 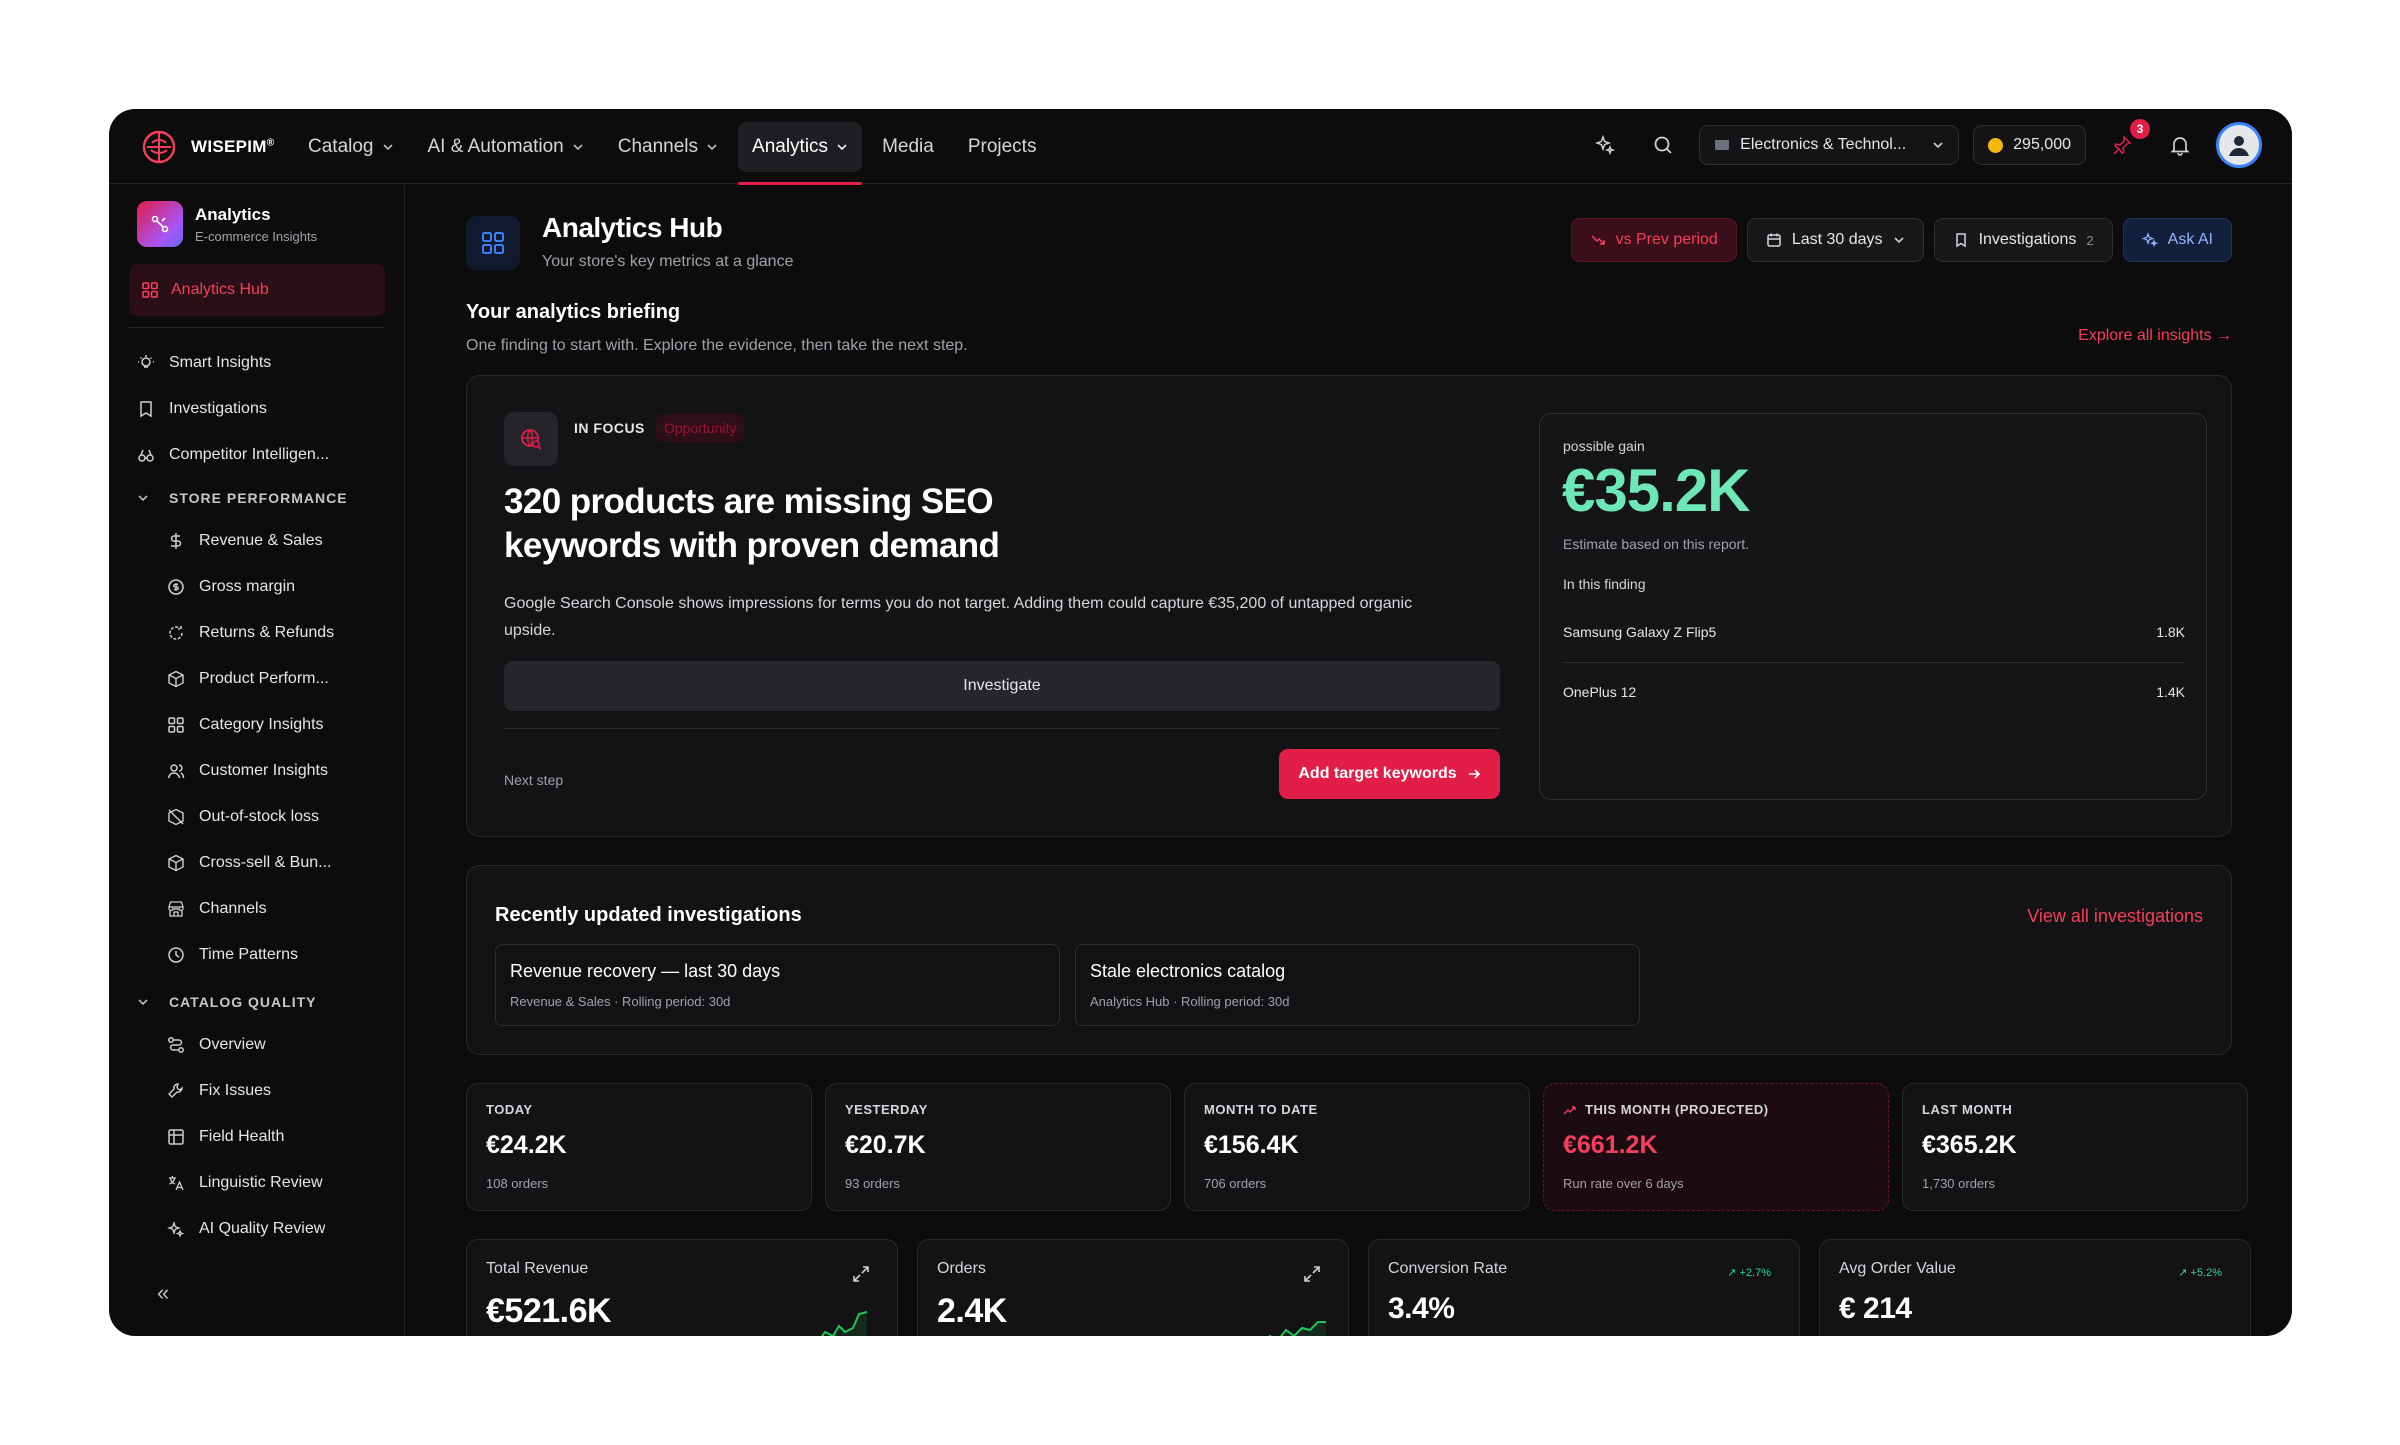 What do you see at coordinates (220, 289) in the screenshot?
I see `sidebar-item-label: Analytics Hub` at bounding box center [220, 289].